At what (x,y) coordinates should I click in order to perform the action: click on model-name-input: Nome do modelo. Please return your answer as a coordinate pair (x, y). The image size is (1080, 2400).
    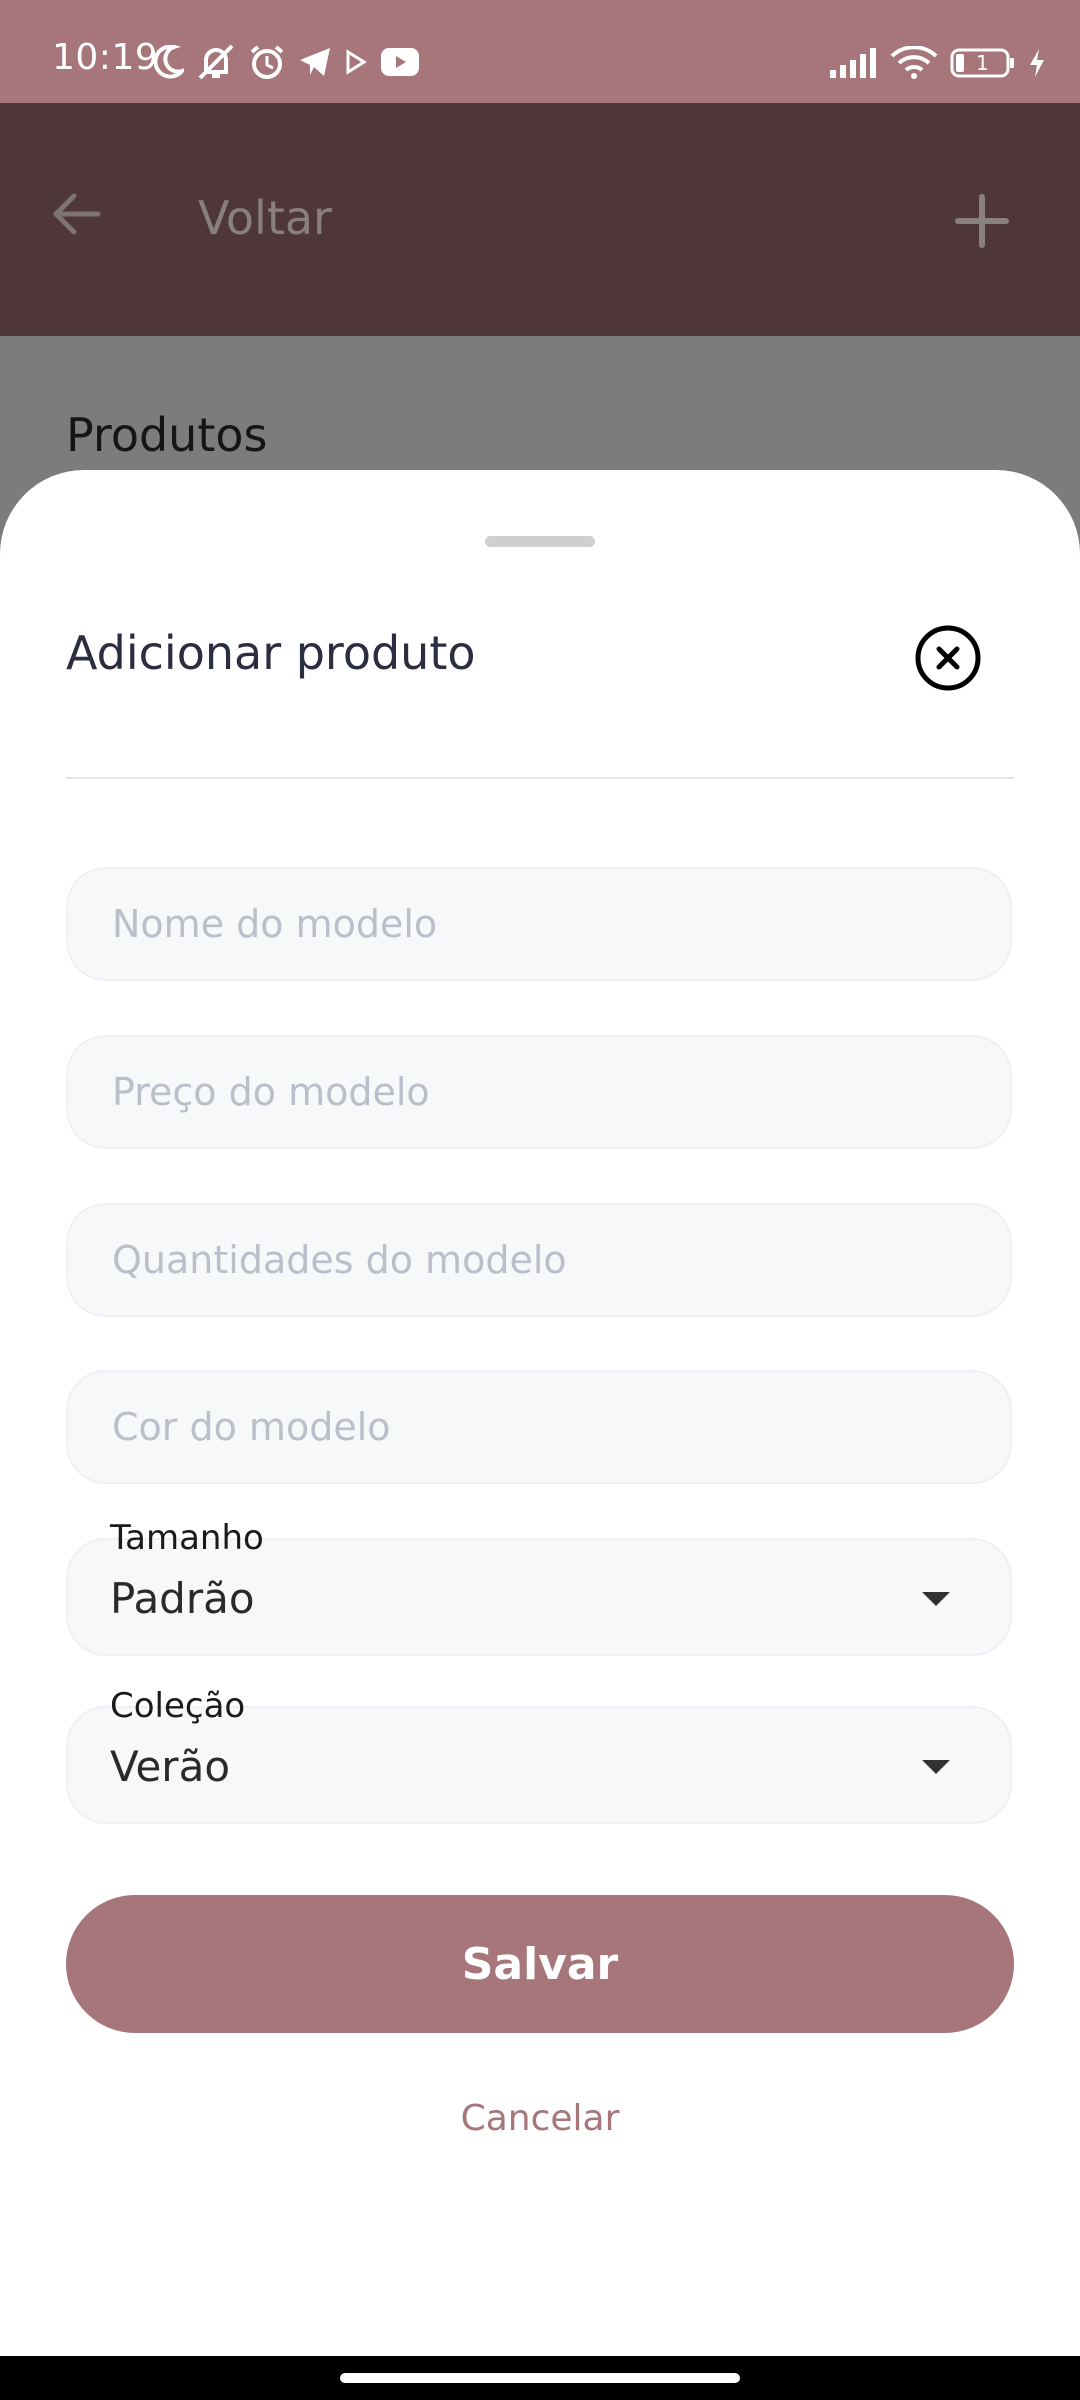
    Looking at the image, I should click on (539, 924).